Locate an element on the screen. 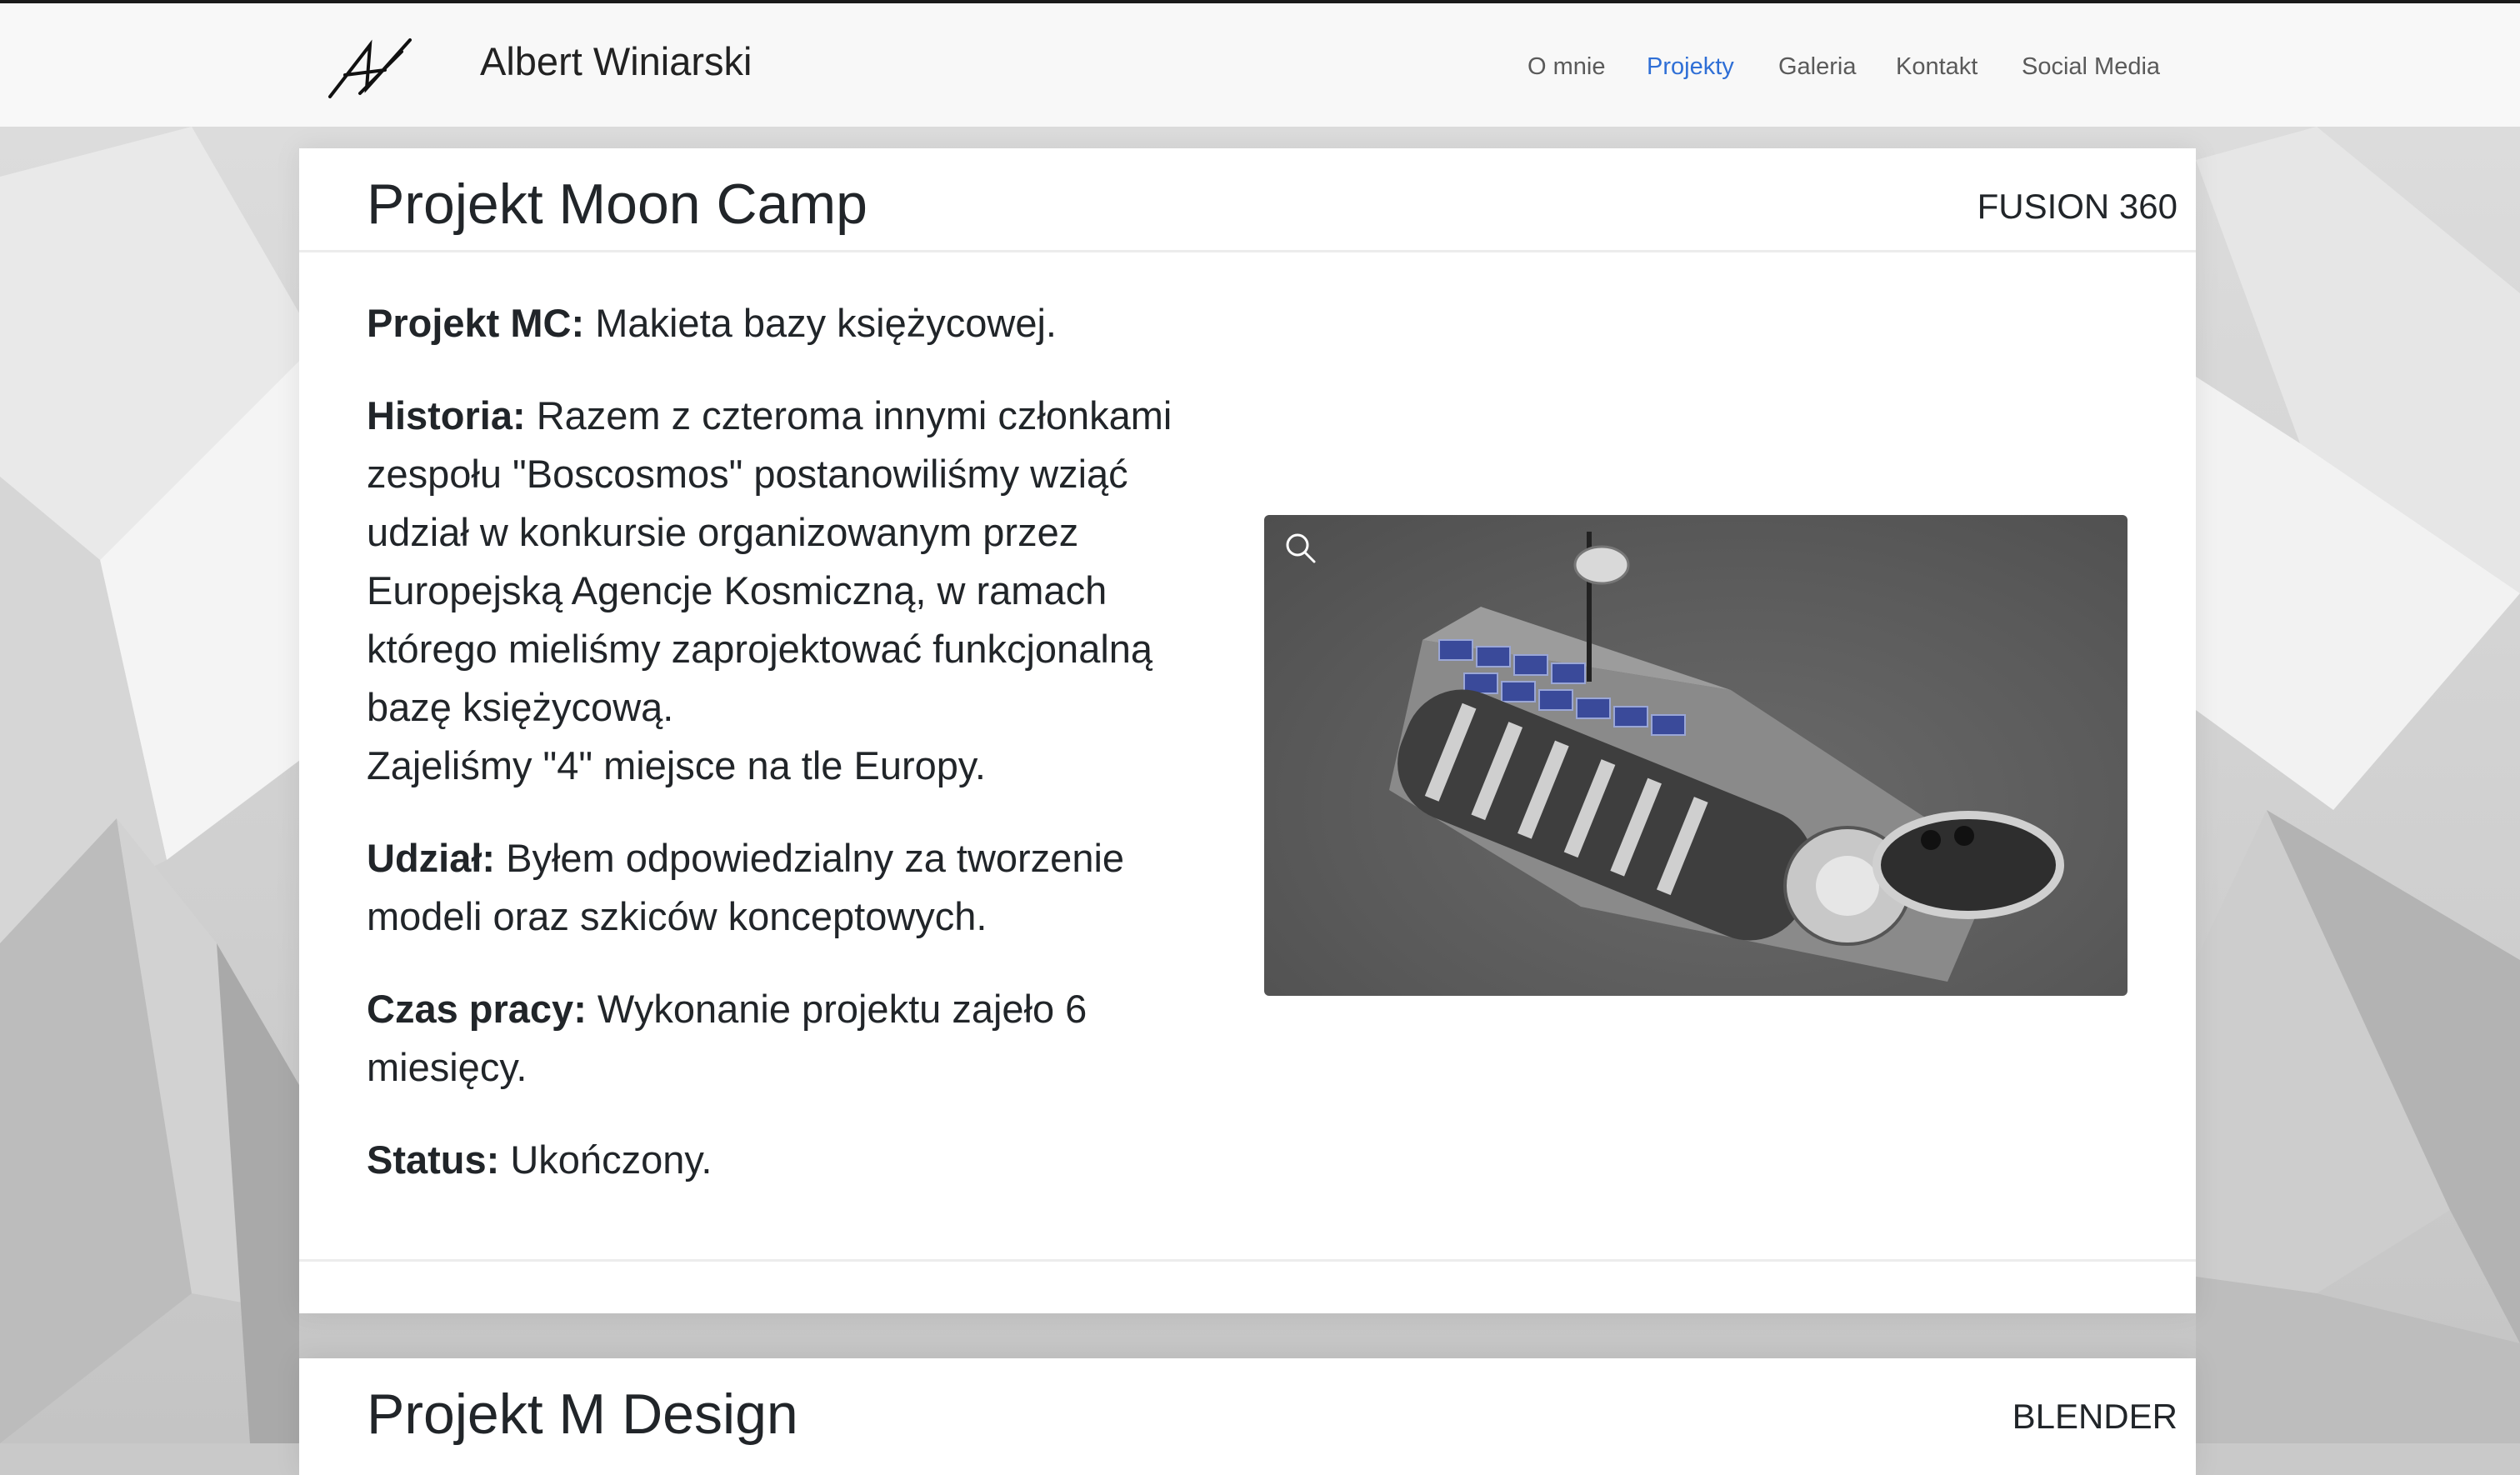 This screenshot has height=1475, width=2520. card-header: Projekt Moon Camp FUSION 360 is located at coordinates (1247, 200).